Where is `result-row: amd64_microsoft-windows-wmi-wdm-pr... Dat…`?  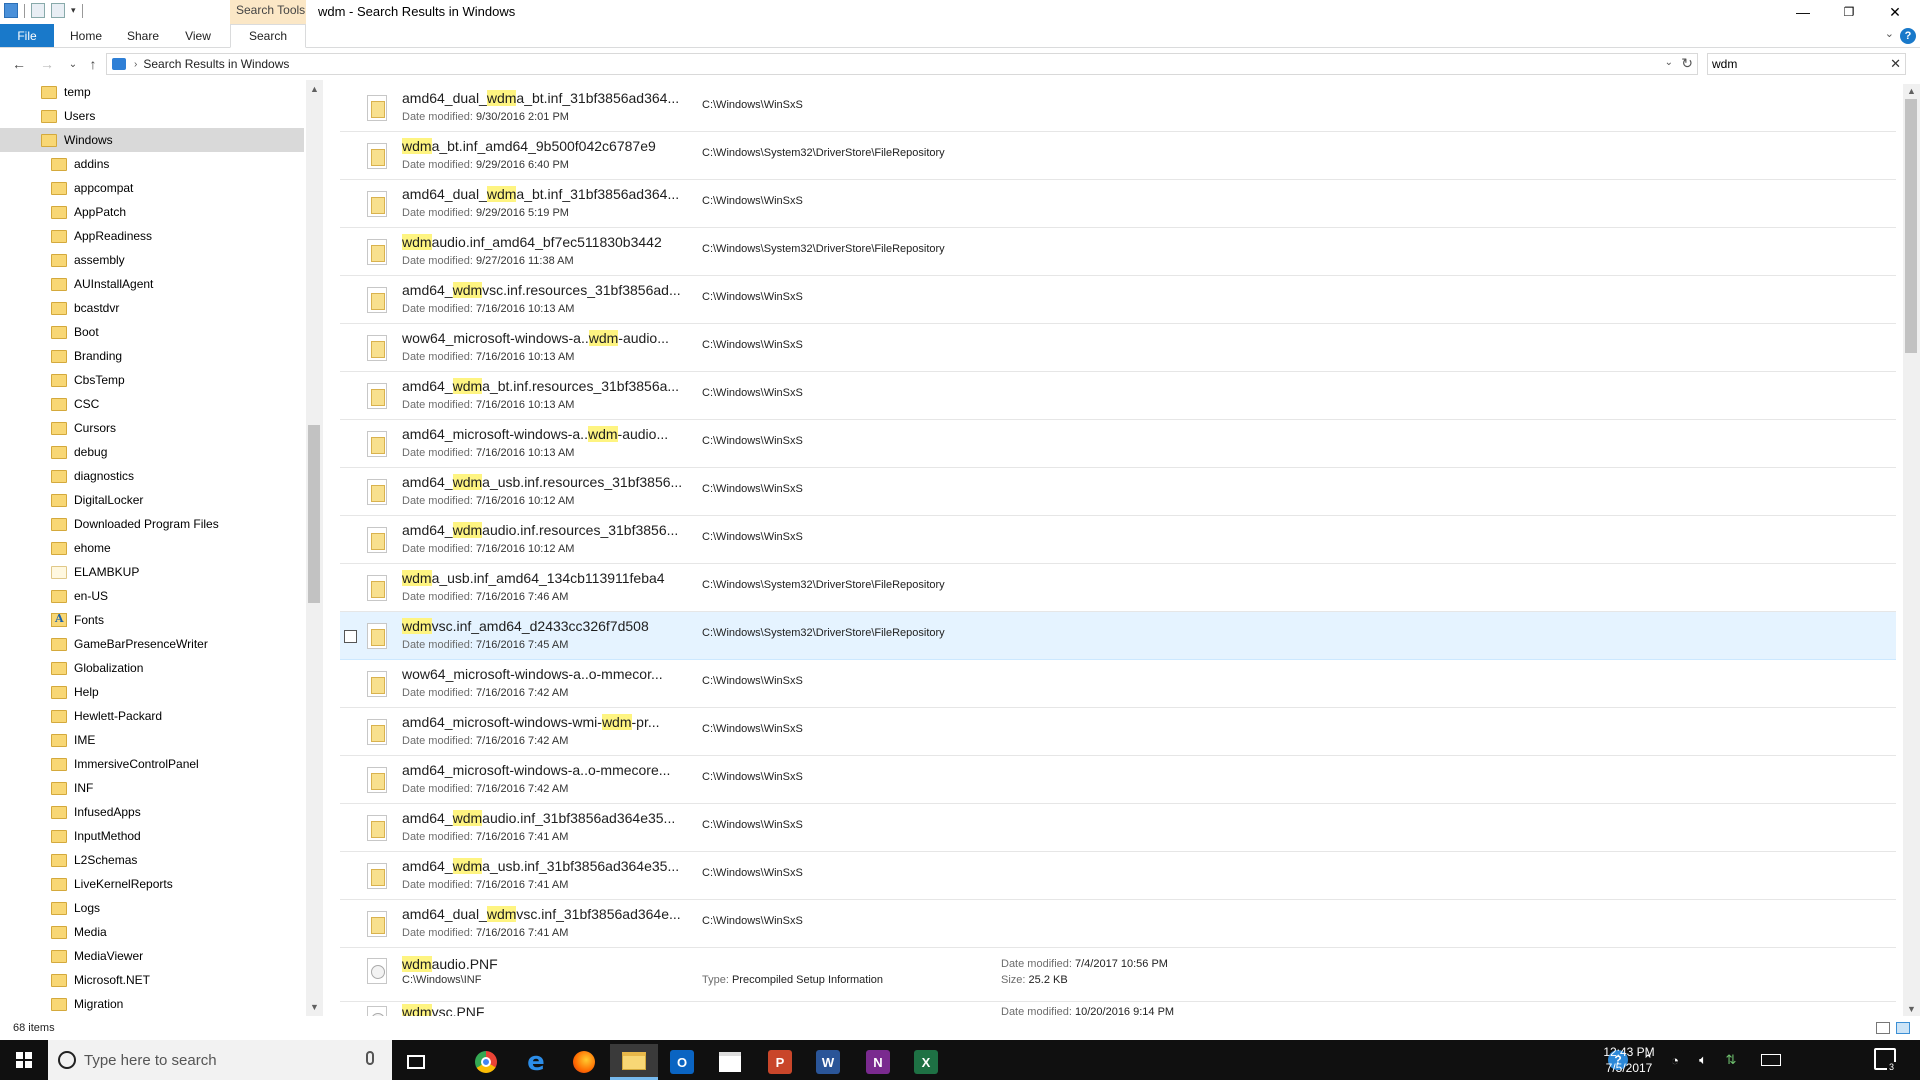
result-row: amd64_microsoft-windows-wmi-wdm-pr... Dat… is located at coordinates (1118, 732).